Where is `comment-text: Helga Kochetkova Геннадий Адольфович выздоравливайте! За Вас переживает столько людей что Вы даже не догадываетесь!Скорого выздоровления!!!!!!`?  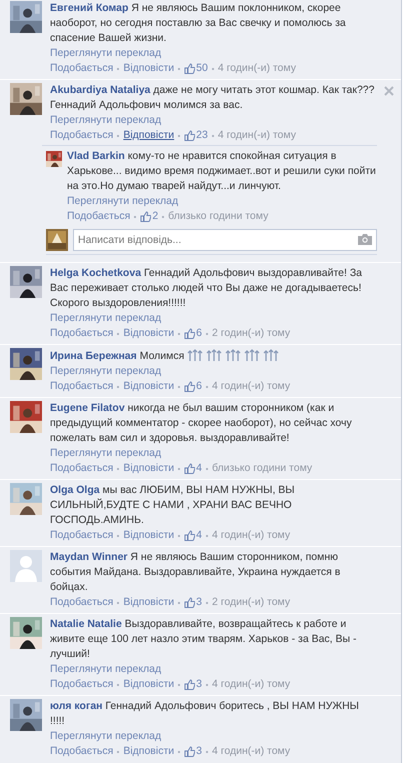
comment-text: Helga Kochetkova Геннадий Адольфович выздоравливайте! За Вас переживает столько людей что Вы даже не догадываетесь!Скорого выздоровления!!!!!! is located at coordinates (207, 288).